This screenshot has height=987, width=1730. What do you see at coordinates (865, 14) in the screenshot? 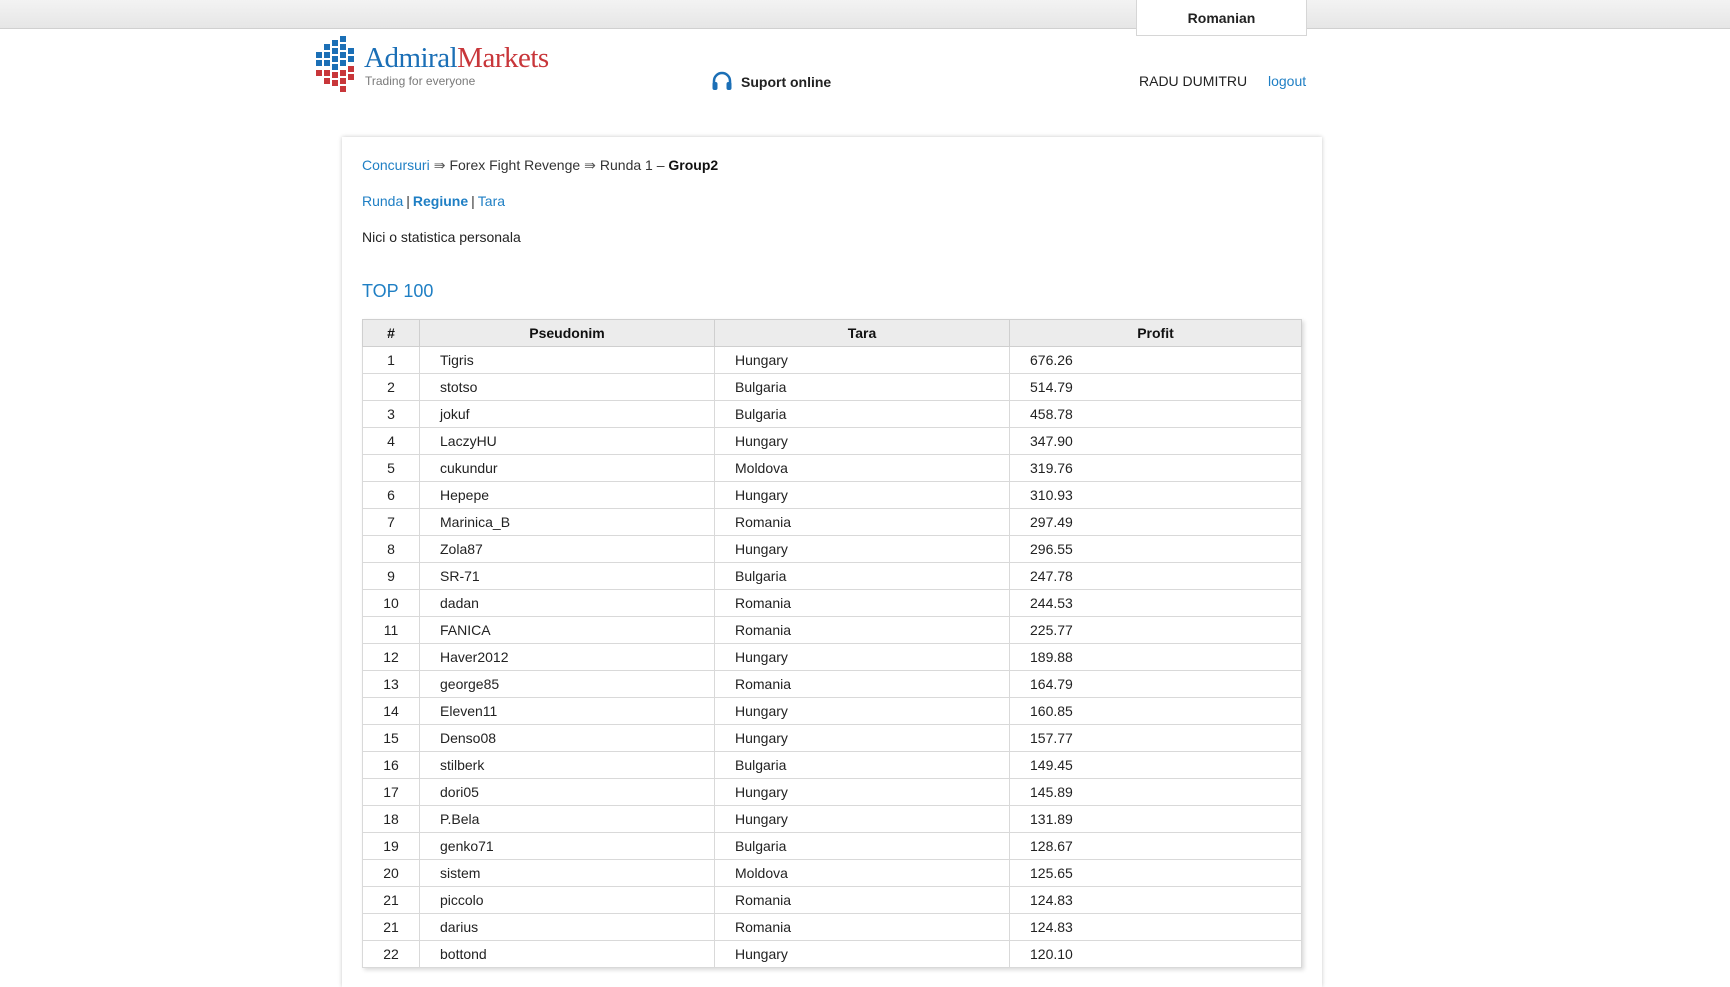
I see `top-bar` at bounding box center [865, 14].